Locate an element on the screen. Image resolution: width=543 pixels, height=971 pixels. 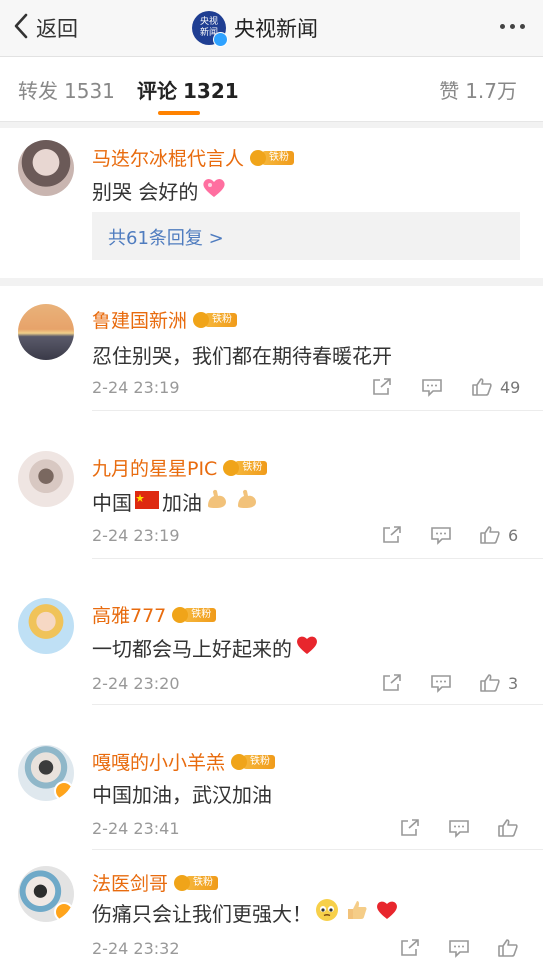
flexed-biceps-icon is located at coordinates (217, 501).